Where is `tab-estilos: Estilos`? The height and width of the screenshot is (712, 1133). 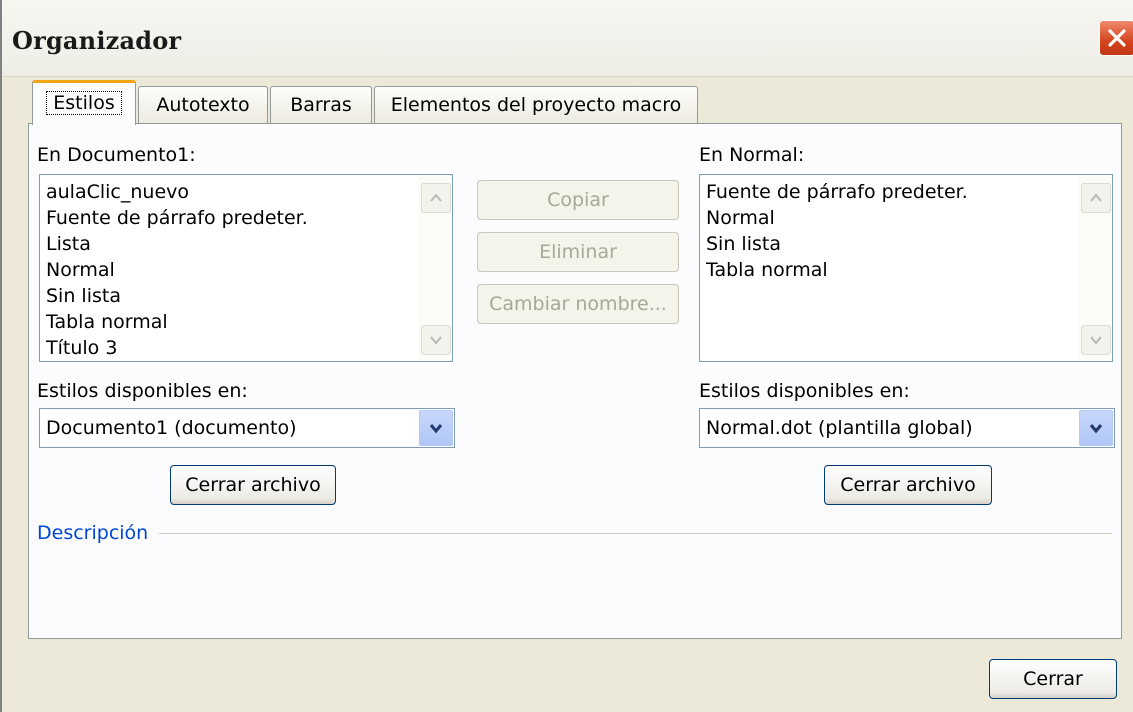 tab-estilos: Estilos is located at coordinates (84, 102).